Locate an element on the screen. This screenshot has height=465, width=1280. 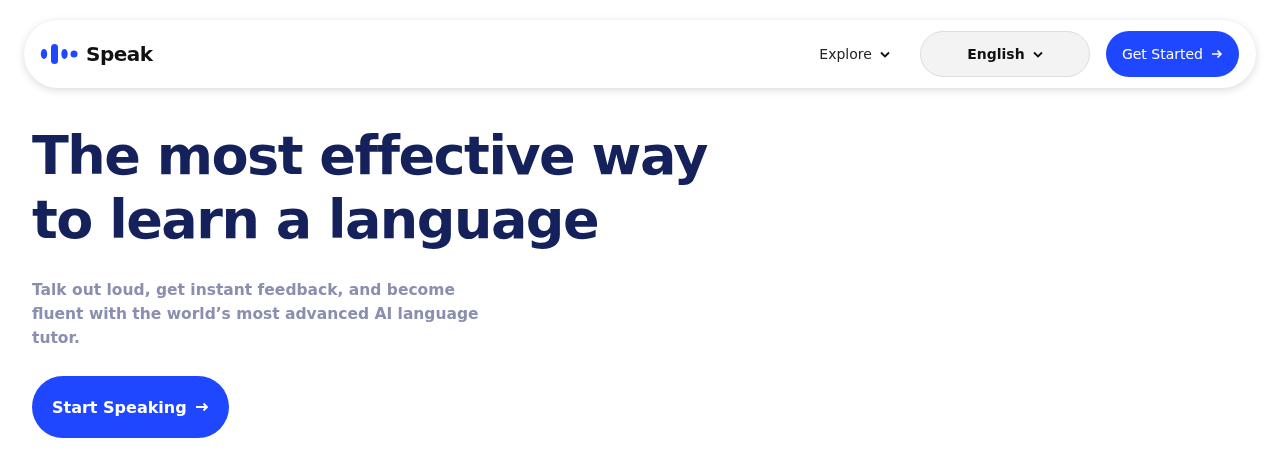
brand-name: Speak is located at coordinates (119, 54).